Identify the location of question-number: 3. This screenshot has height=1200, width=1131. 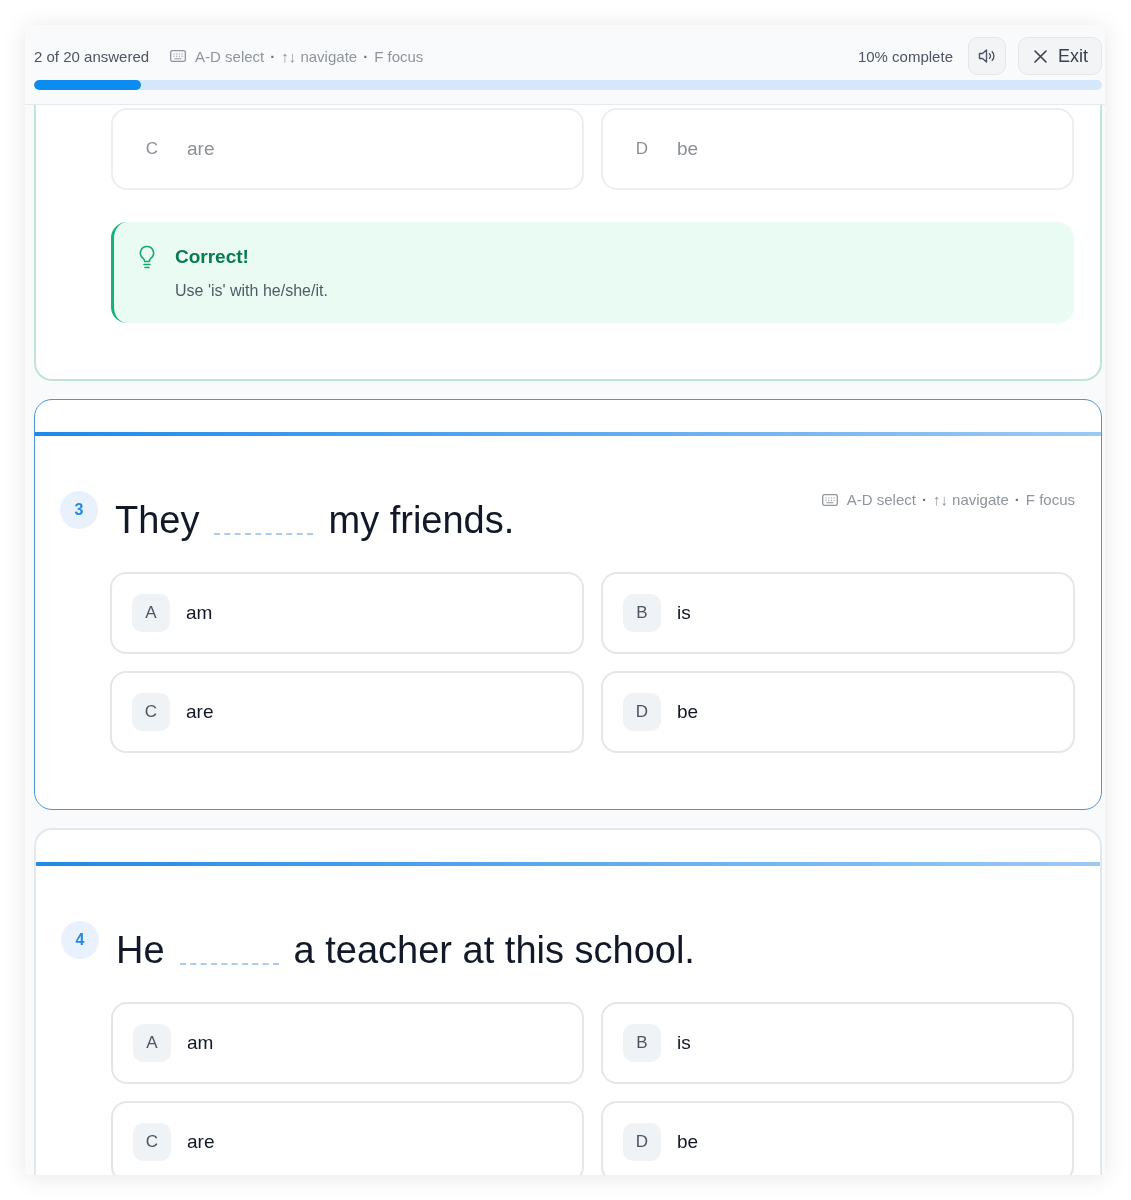
(79, 510).